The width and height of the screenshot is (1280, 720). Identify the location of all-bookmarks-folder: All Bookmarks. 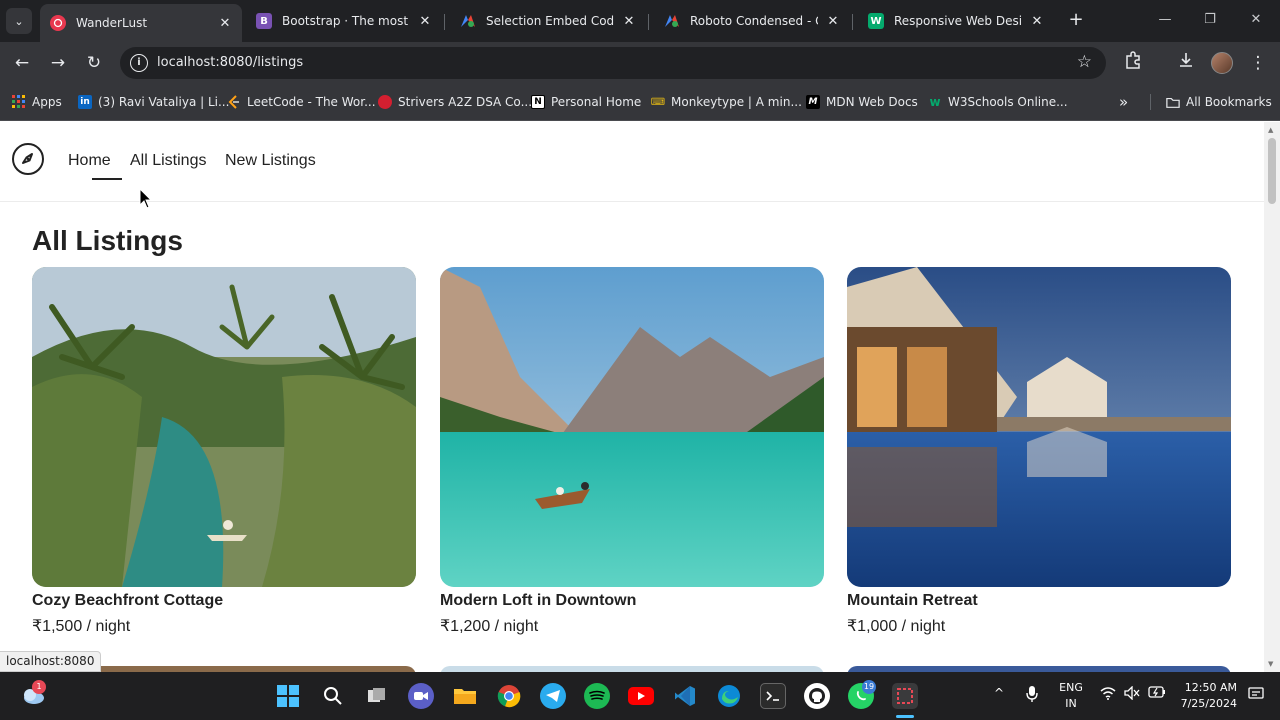
(1219, 102).